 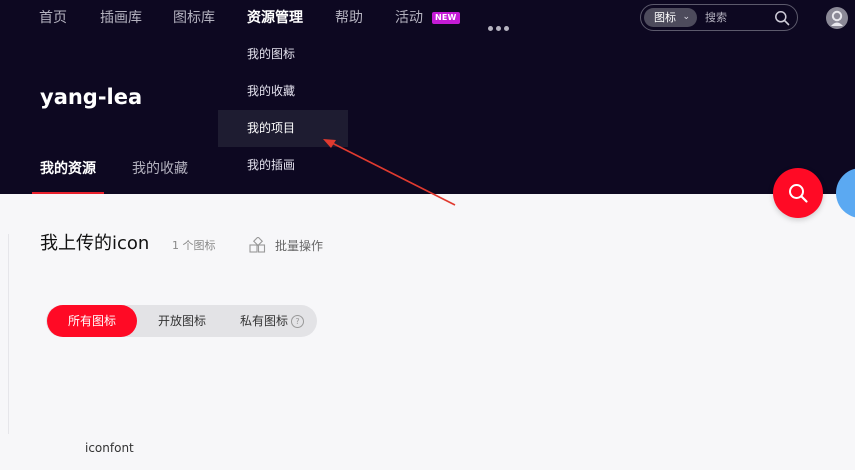 What do you see at coordinates (297, 321) in the screenshot?
I see `help-icon: ?` at bounding box center [297, 321].